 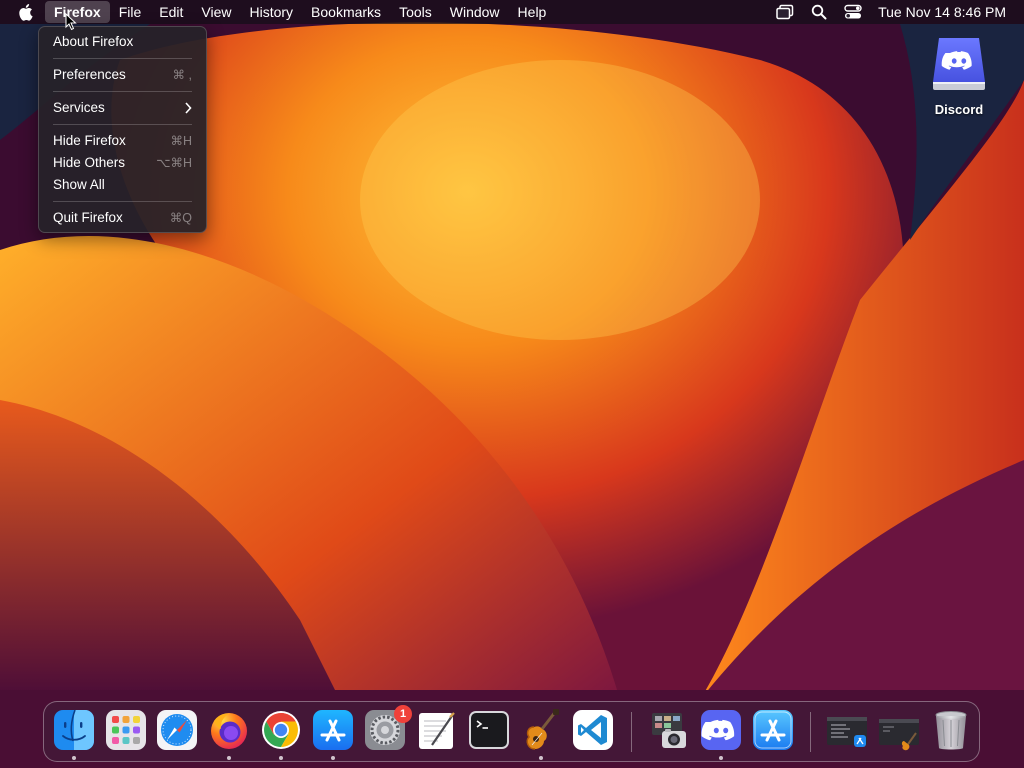 I want to click on textedit-icon, so click(x=437, y=730).